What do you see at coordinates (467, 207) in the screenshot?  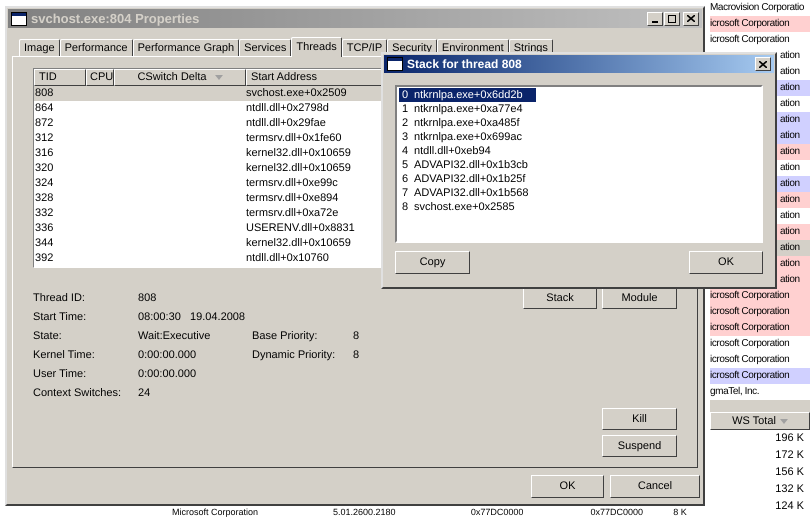 I see `stack-frame: 8 svchost.exe+0x2585` at bounding box center [467, 207].